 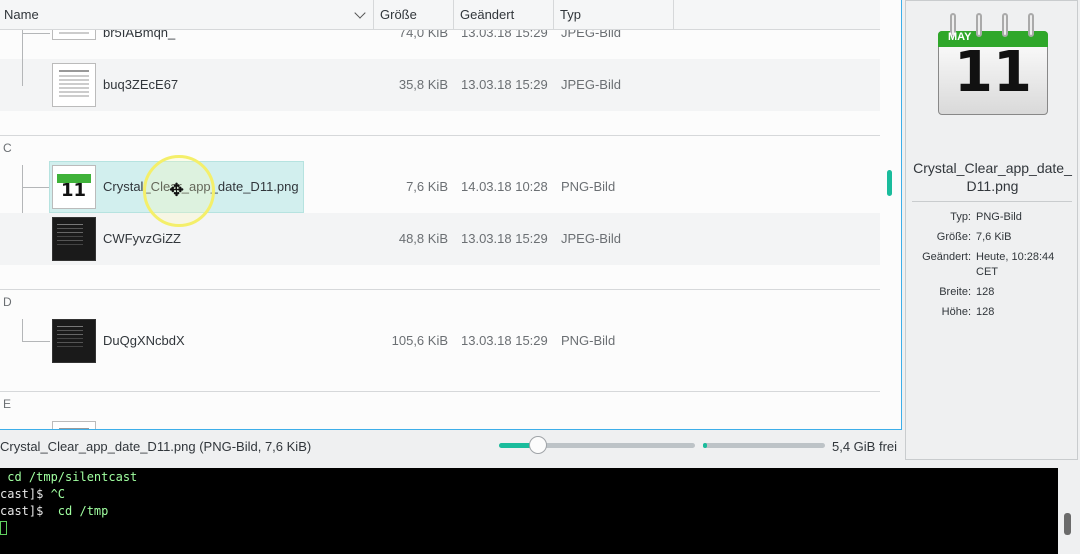 What do you see at coordinates (187, 15) in the screenshot?
I see `column-name-header-overlay: Name` at bounding box center [187, 15].